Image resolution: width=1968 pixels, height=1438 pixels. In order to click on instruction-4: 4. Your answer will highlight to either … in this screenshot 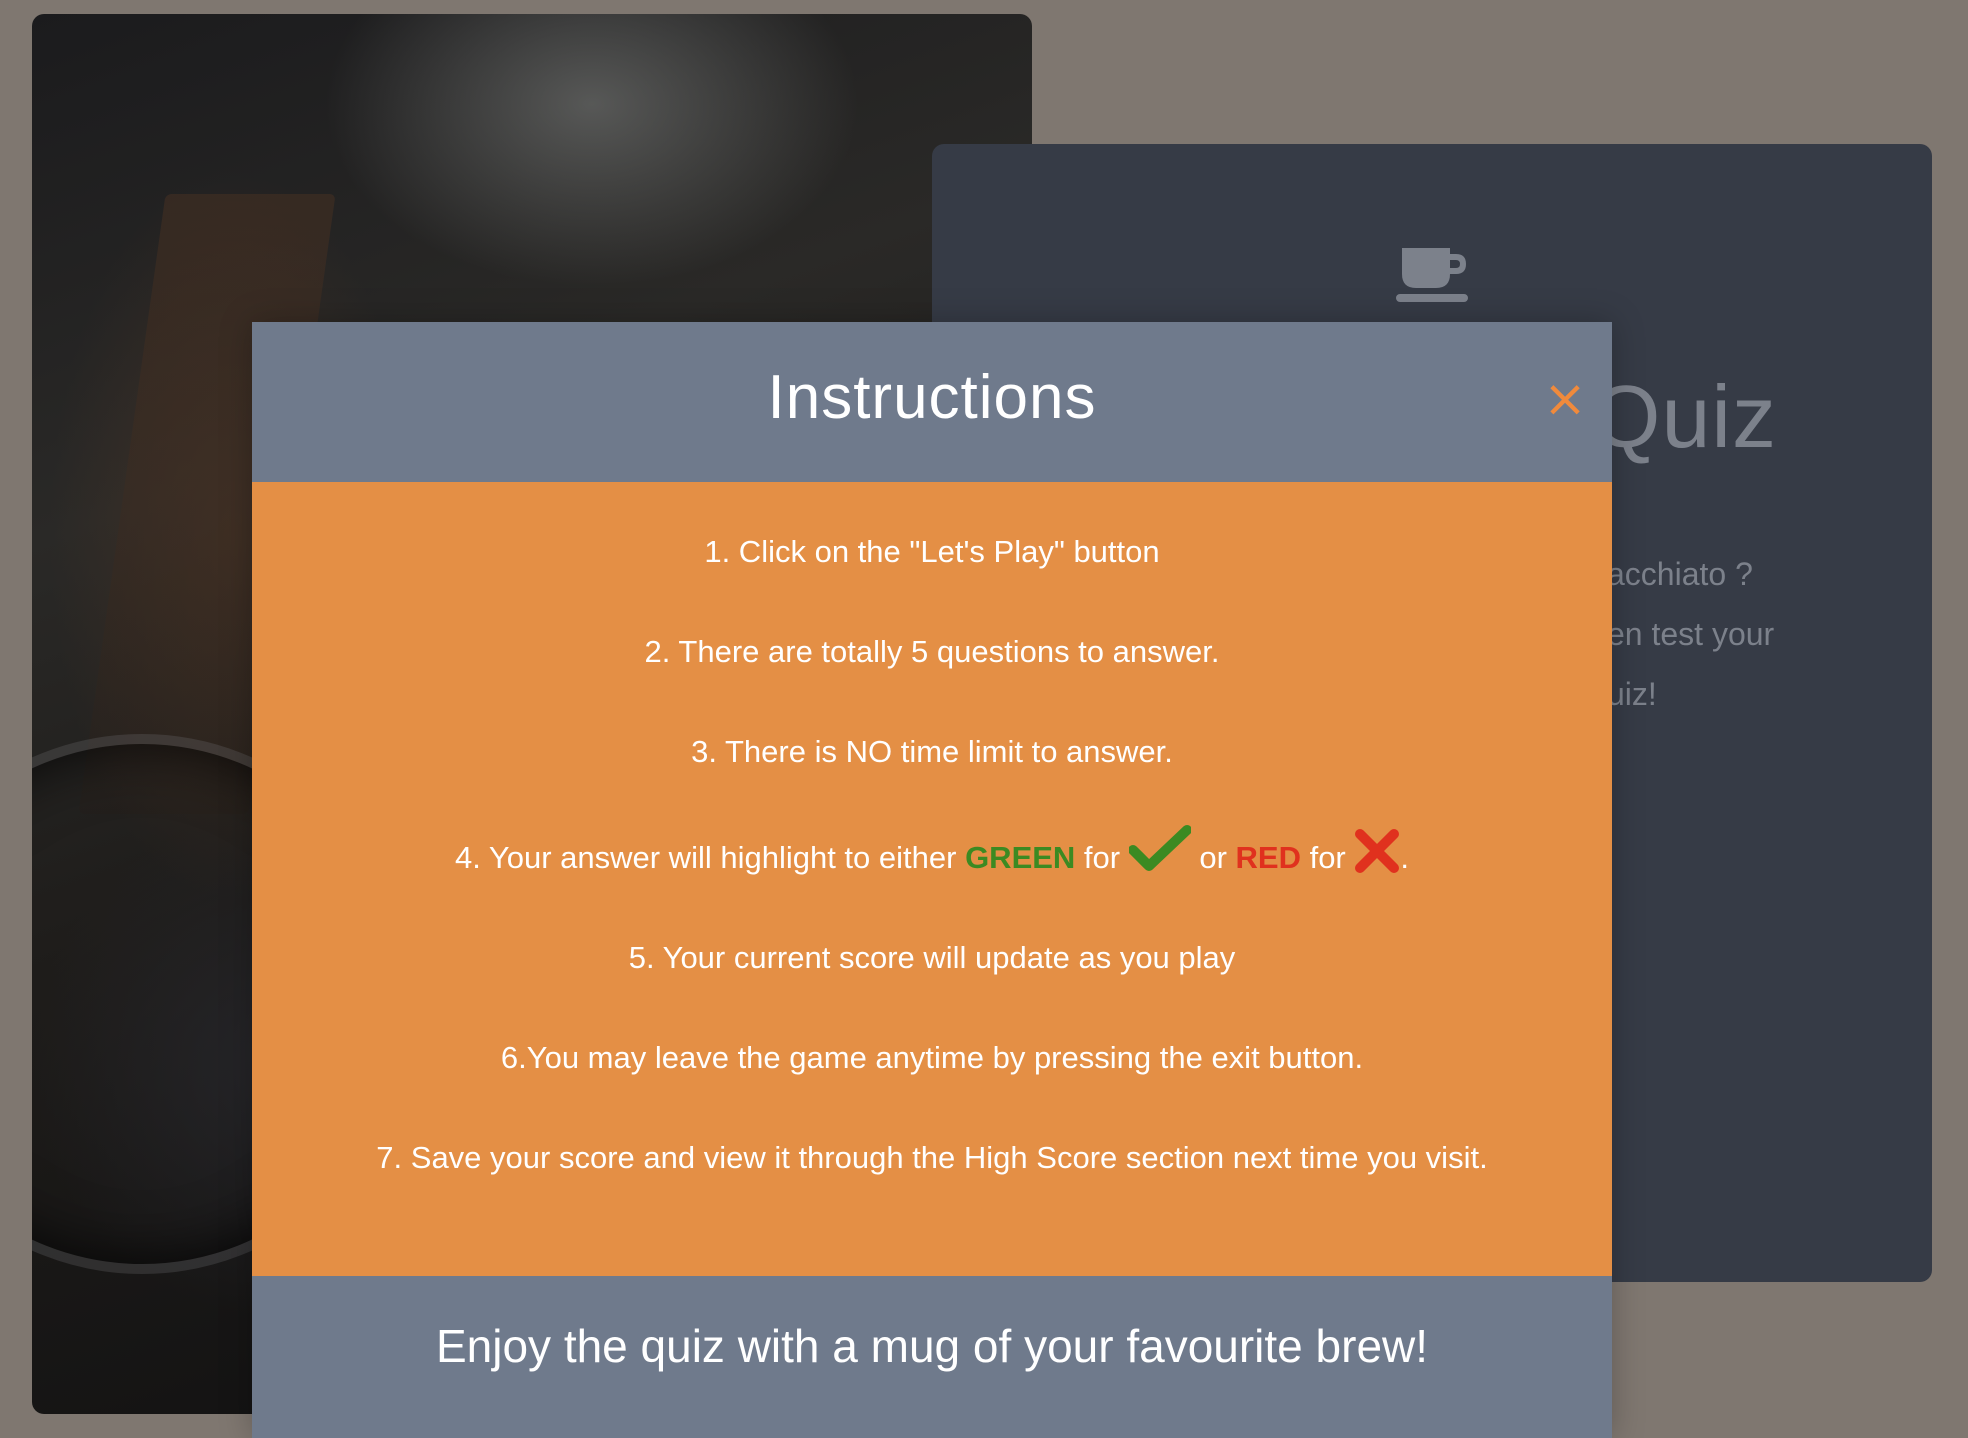, I will do `click(932, 878)`.